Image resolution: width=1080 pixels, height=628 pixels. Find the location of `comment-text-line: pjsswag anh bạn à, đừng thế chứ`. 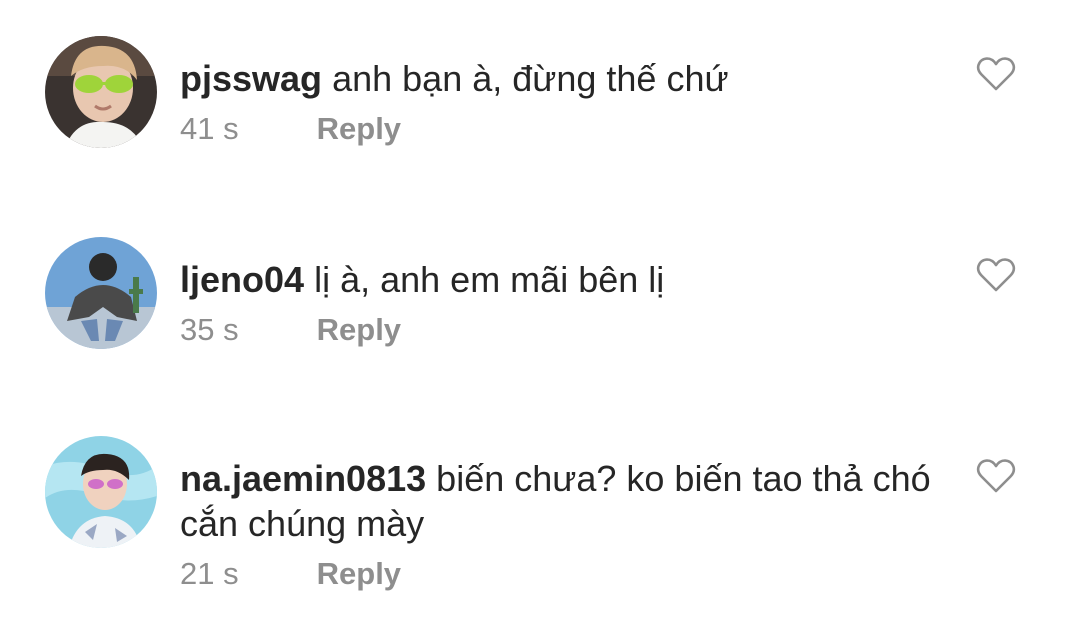

comment-text-line: pjsswag anh bạn à, đừng thế chứ is located at coordinates (560, 78).